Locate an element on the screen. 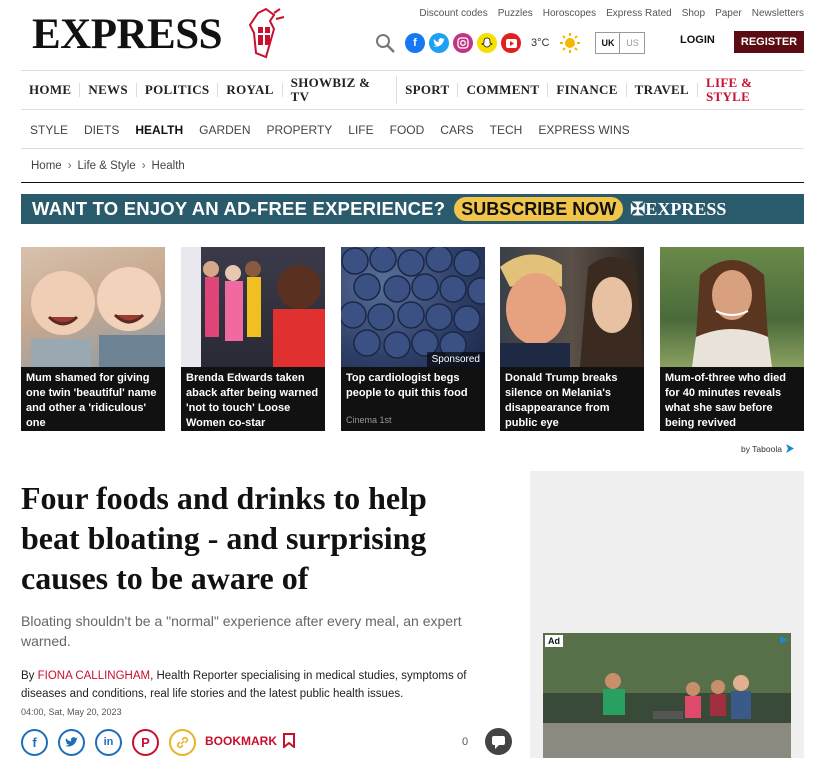 The height and width of the screenshot is (758, 820). comment-icon is located at coordinates (498, 741).